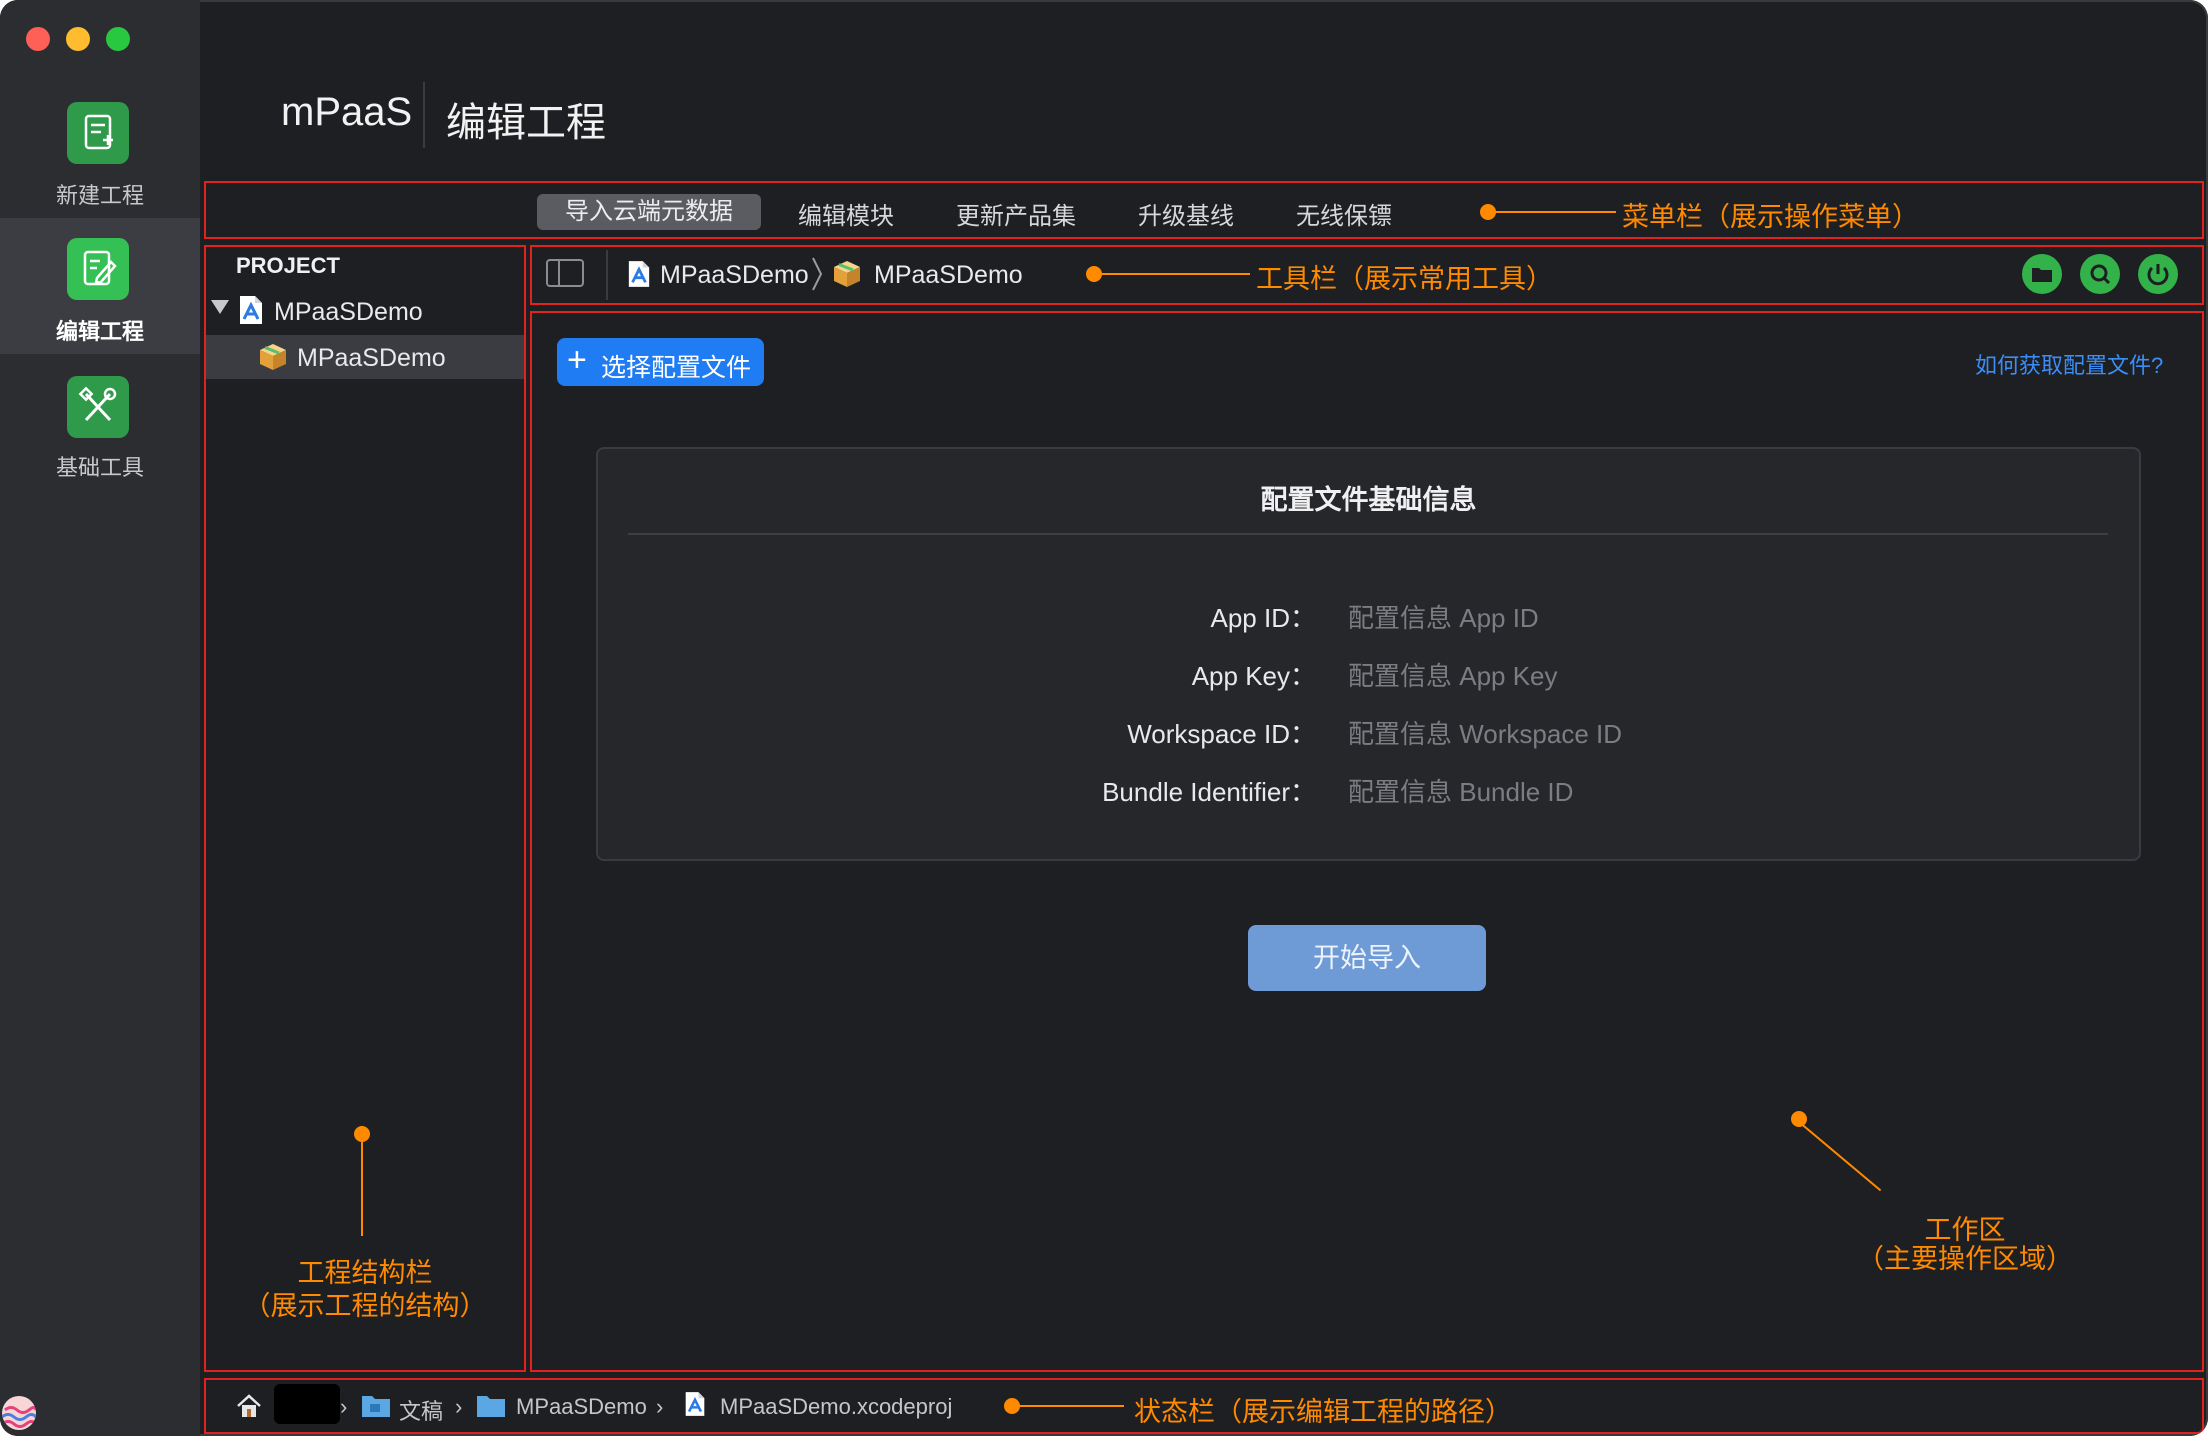  I want to click on toolbar-divider, so click(607, 275).